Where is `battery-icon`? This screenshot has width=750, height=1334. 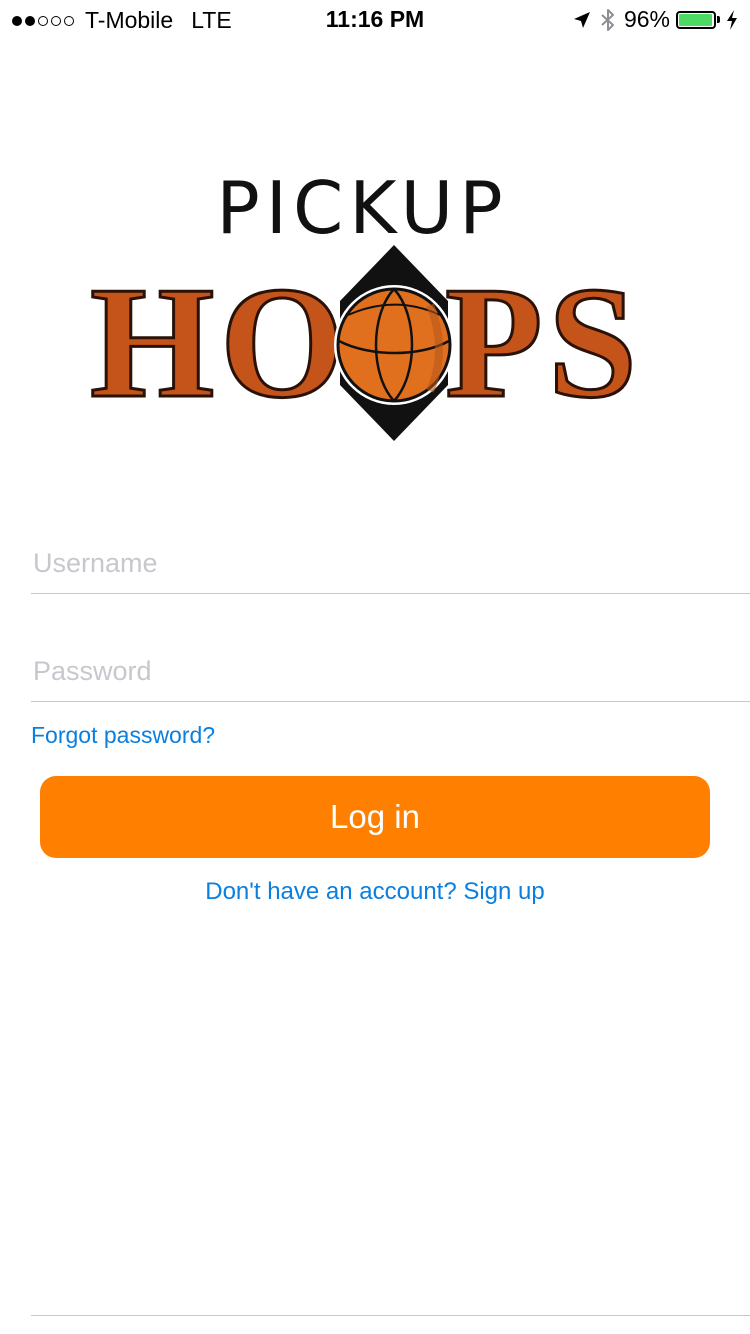 battery-icon is located at coordinates (696, 19).